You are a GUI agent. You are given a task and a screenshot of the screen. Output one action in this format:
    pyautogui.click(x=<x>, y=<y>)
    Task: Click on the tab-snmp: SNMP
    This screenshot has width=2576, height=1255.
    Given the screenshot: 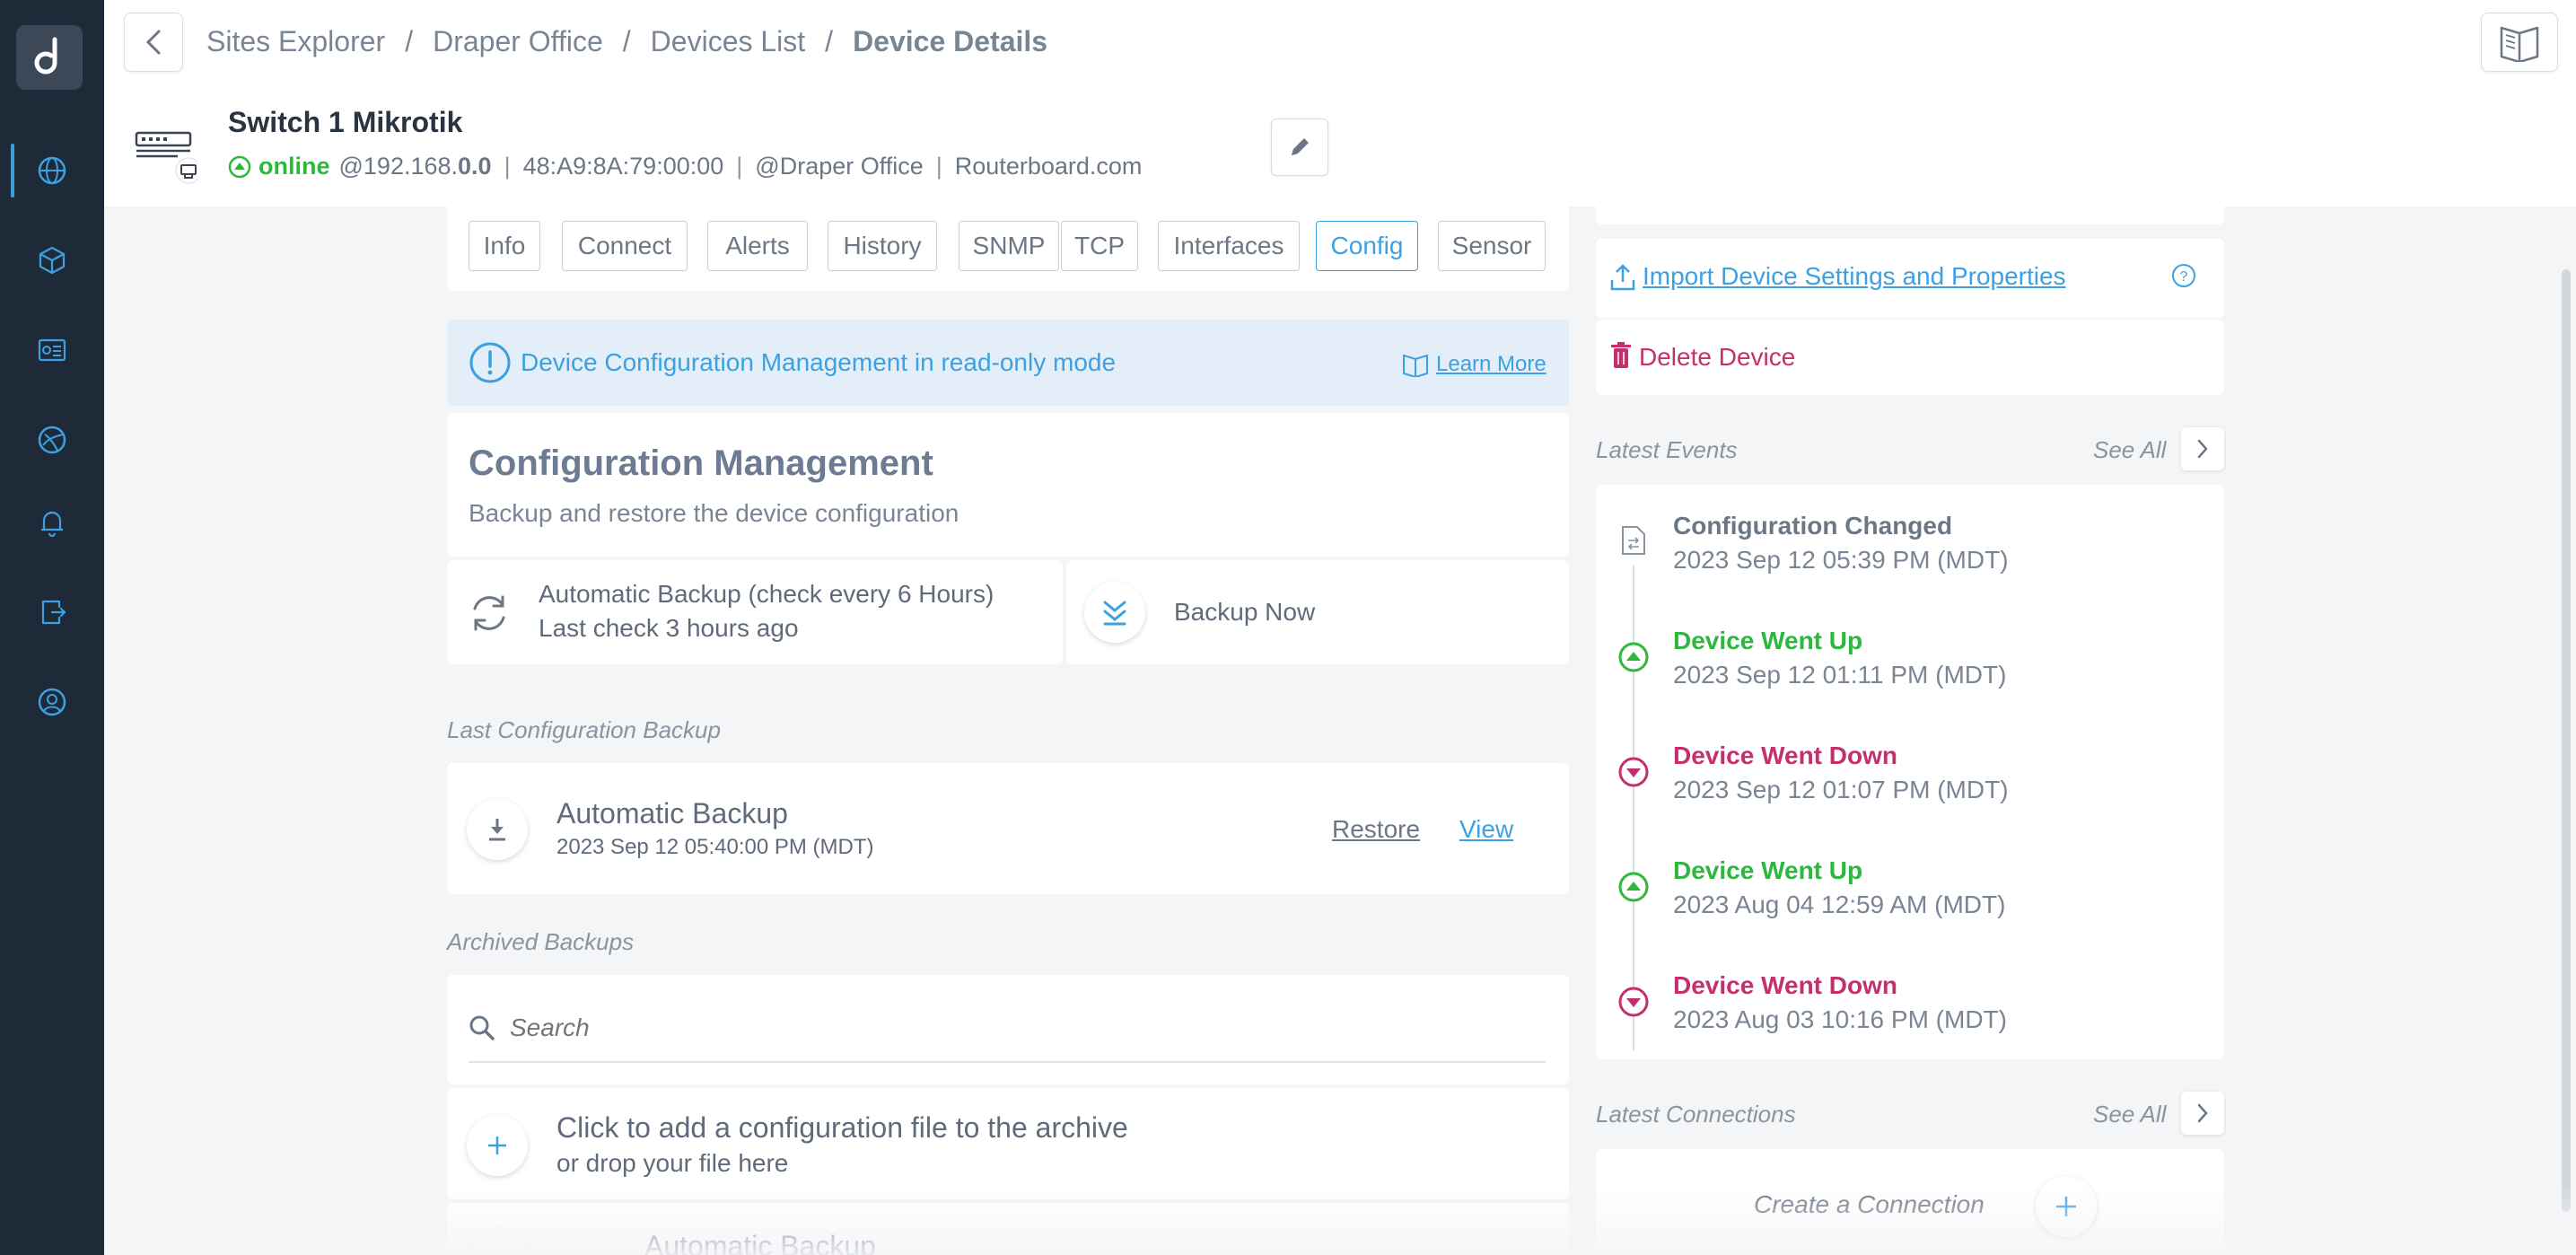 What is the action you would take?
    pyautogui.click(x=1009, y=246)
    